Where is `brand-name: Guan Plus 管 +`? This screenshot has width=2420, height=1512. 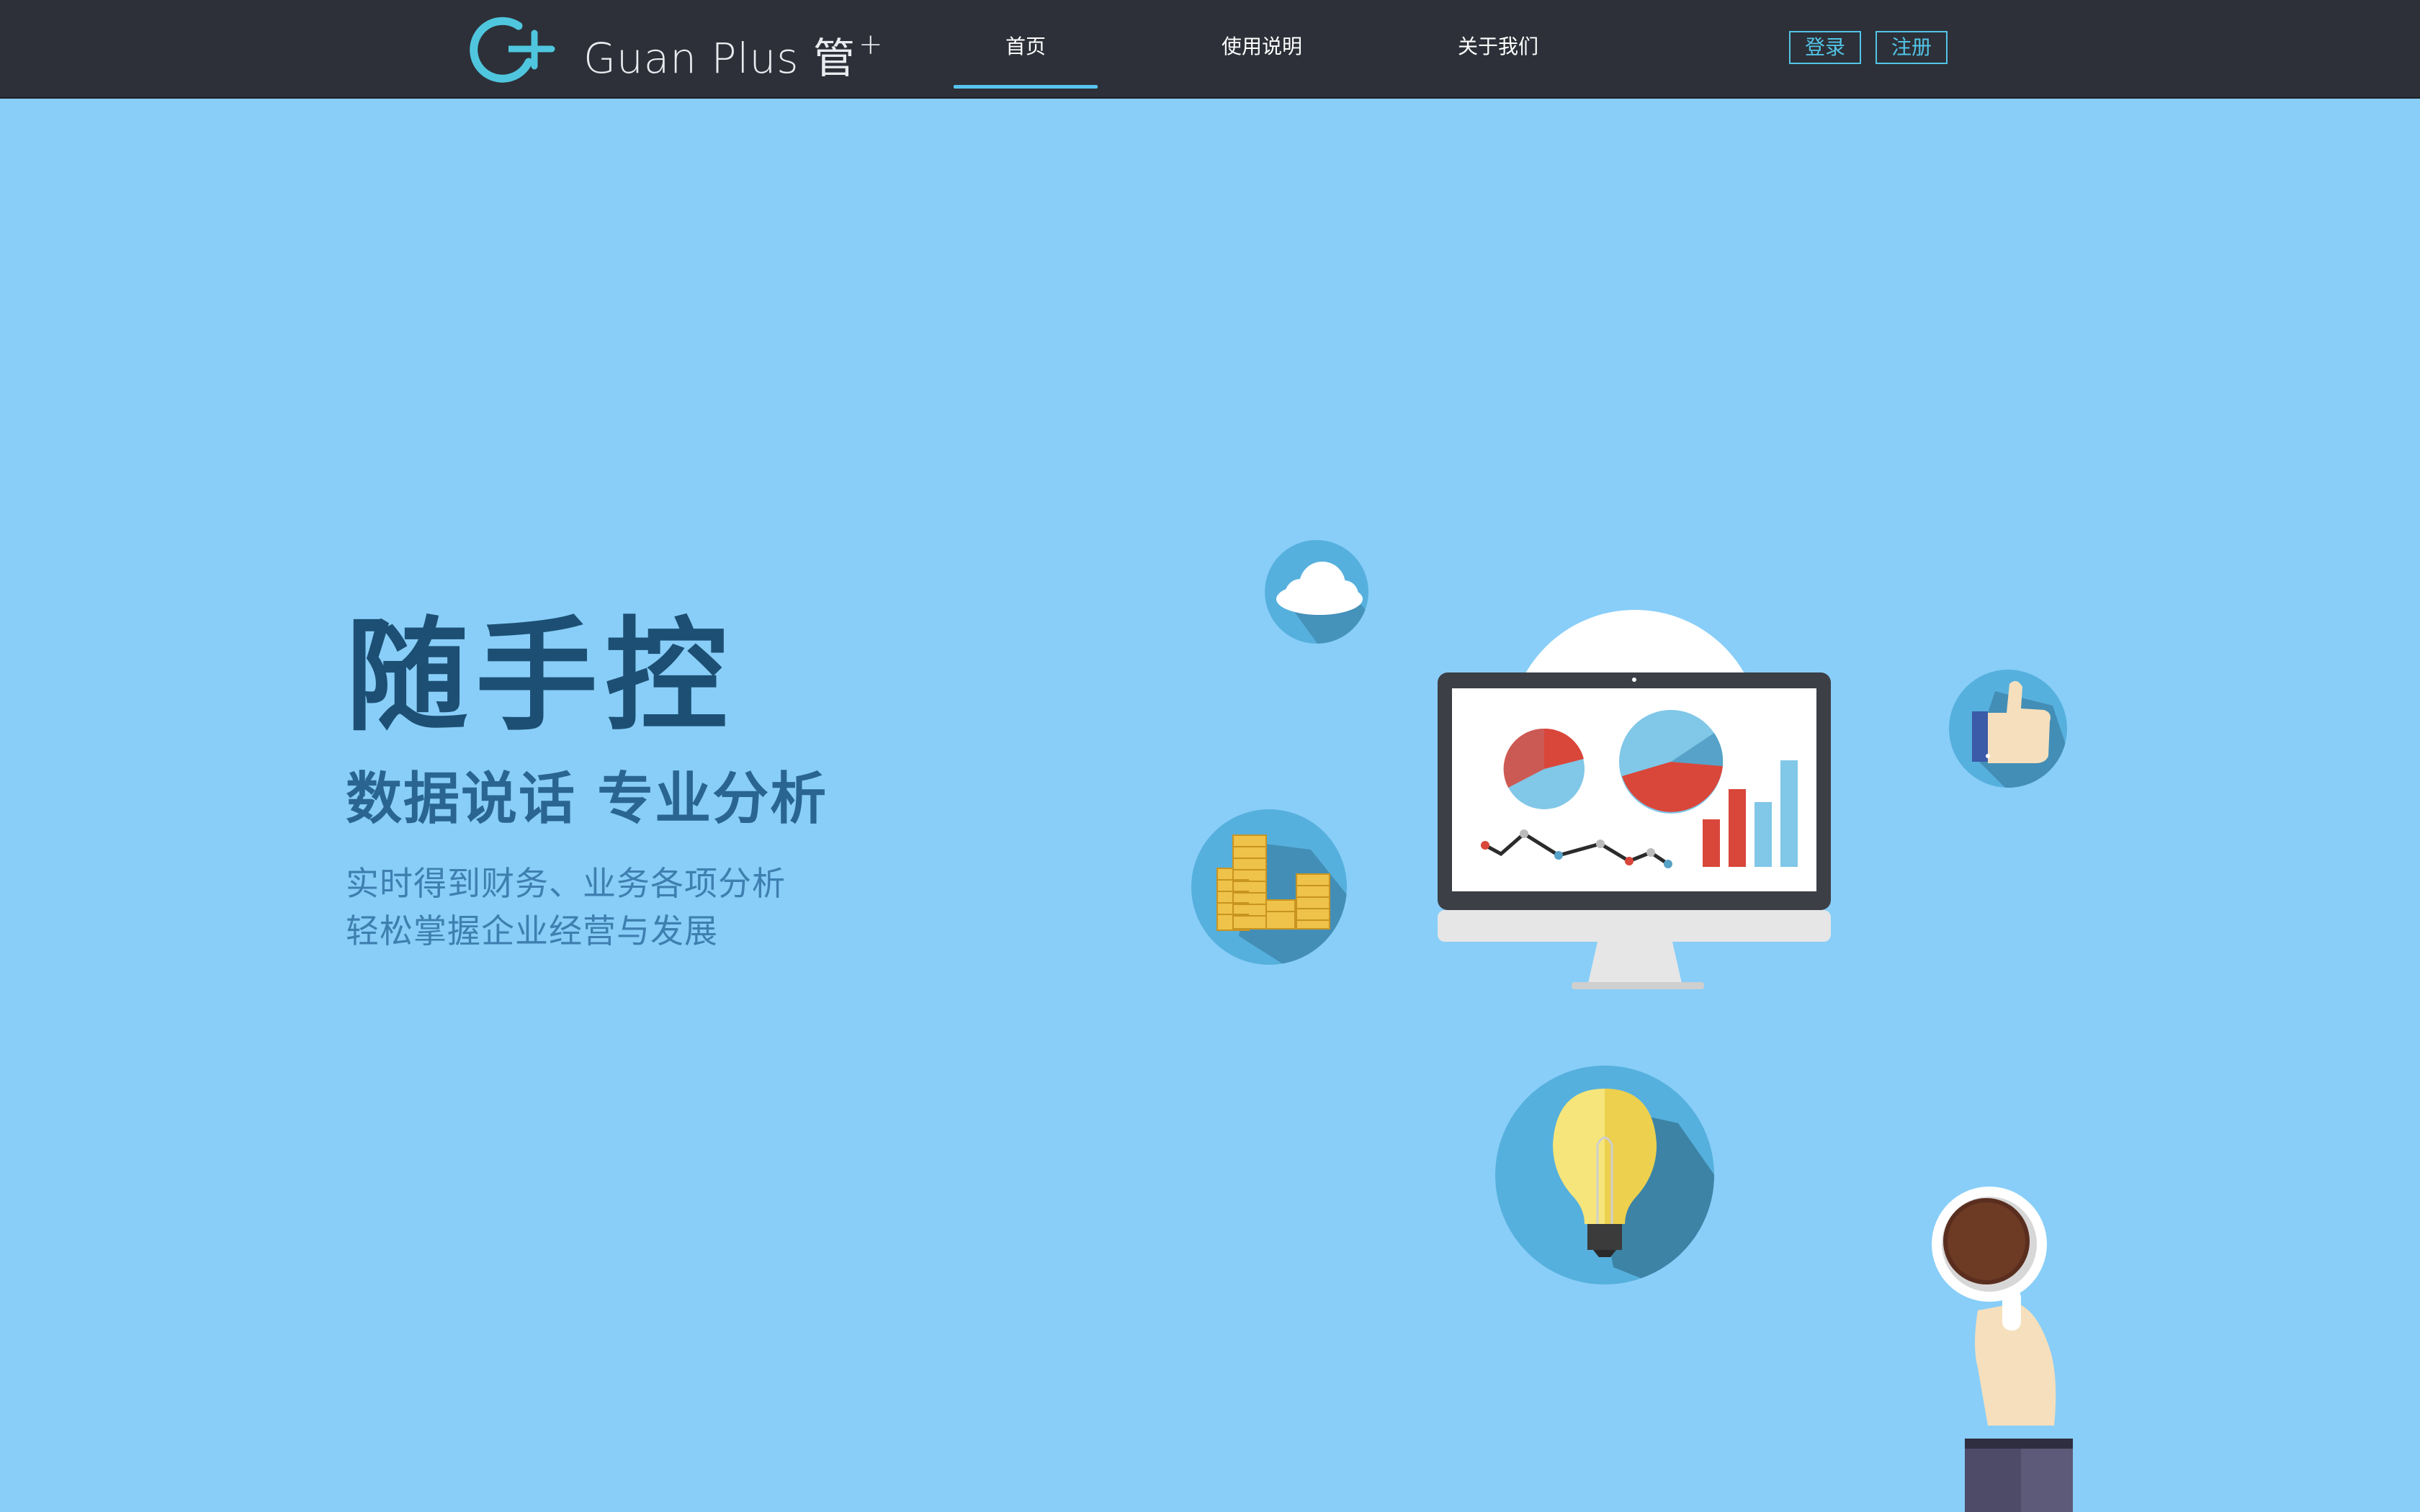 brand-name: Guan Plus 管 + is located at coordinates (733, 53).